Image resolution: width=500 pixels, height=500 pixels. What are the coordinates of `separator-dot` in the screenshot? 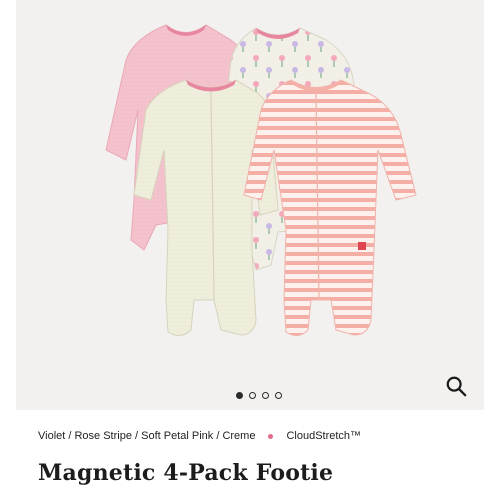 It's located at (271, 436).